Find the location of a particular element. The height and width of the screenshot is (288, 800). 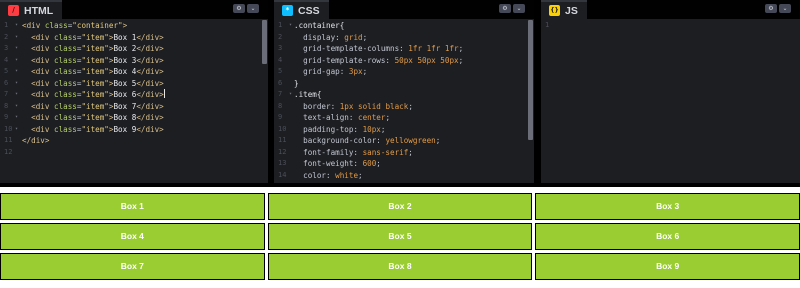

chevron-down-icon: ⌄ is located at coordinates (253, 8).